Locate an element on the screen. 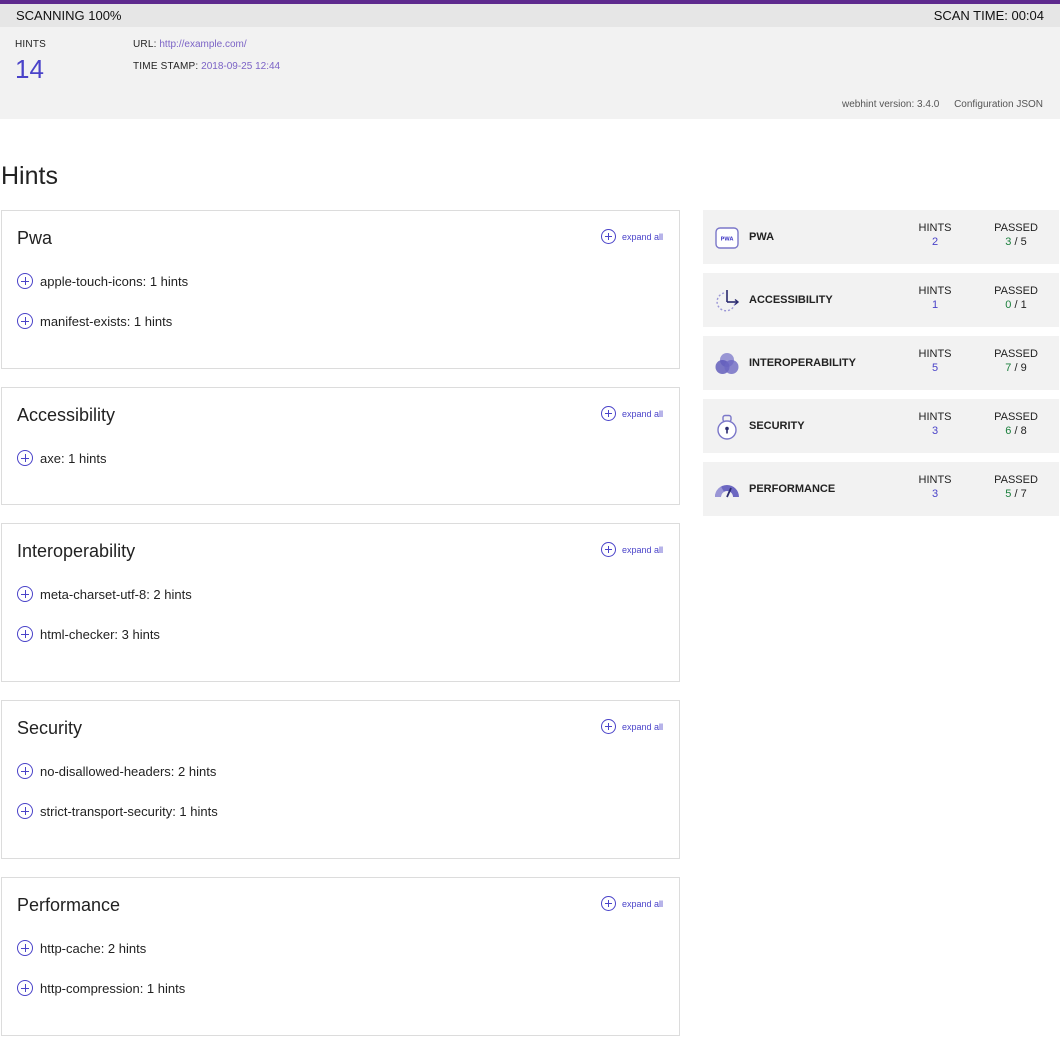 The image size is (1060, 1054). hint-item: no-disallowed-headers: 2 hints is located at coordinates (116, 771).